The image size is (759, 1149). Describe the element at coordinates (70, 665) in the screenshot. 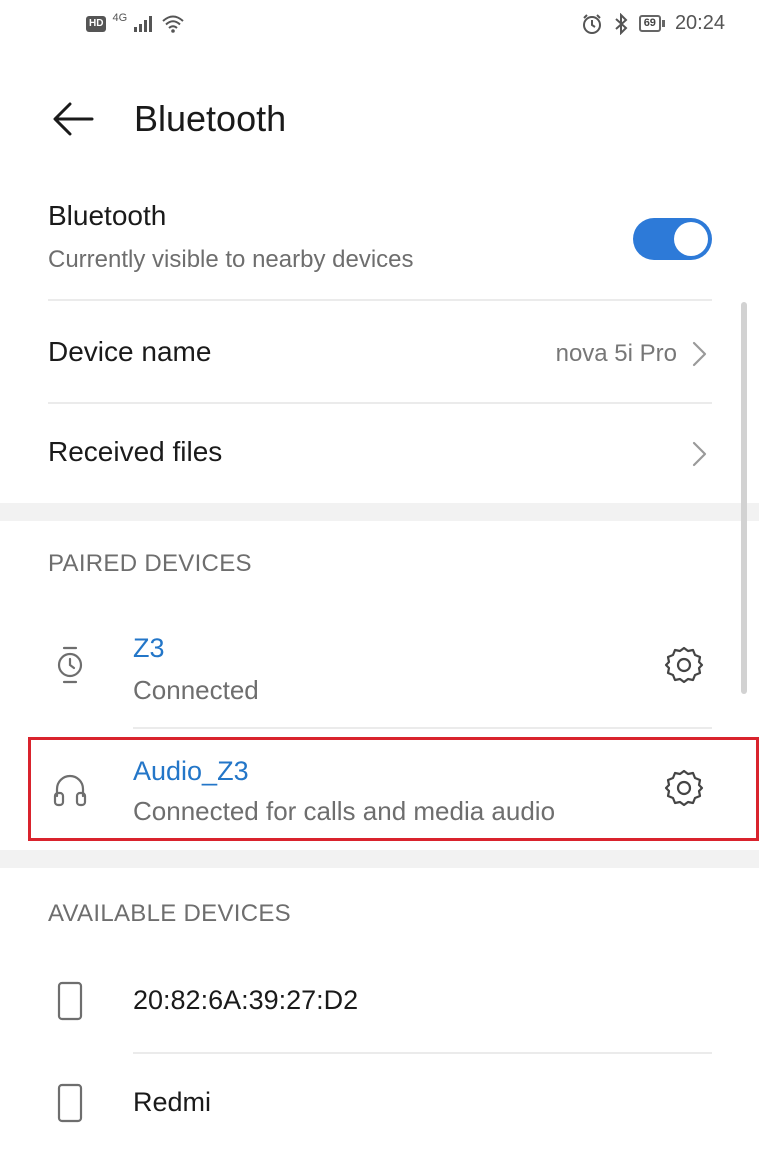

I see `watch-icon` at that location.